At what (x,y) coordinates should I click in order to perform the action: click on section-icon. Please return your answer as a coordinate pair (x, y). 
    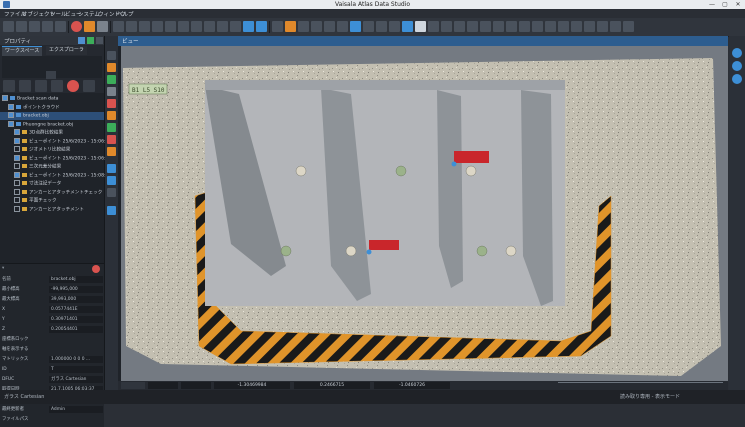
    Looking at the image, I should click on (394, 26).